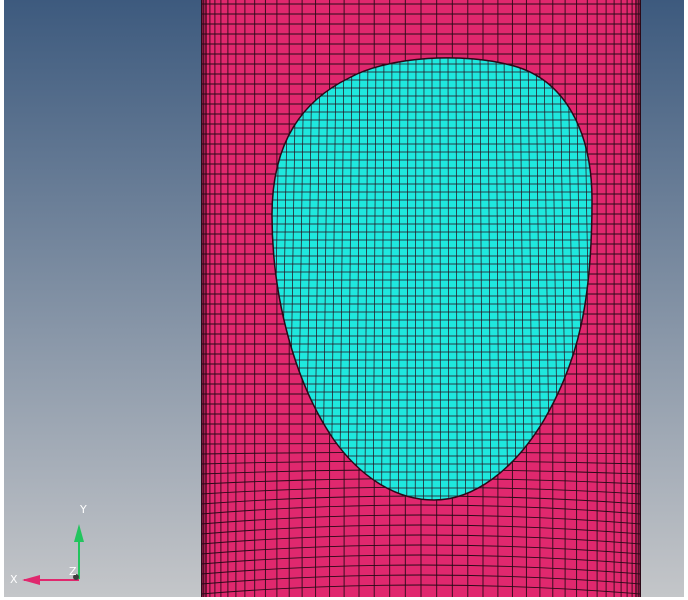  I want to click on z-axis-label: Z, so click(73, 571).